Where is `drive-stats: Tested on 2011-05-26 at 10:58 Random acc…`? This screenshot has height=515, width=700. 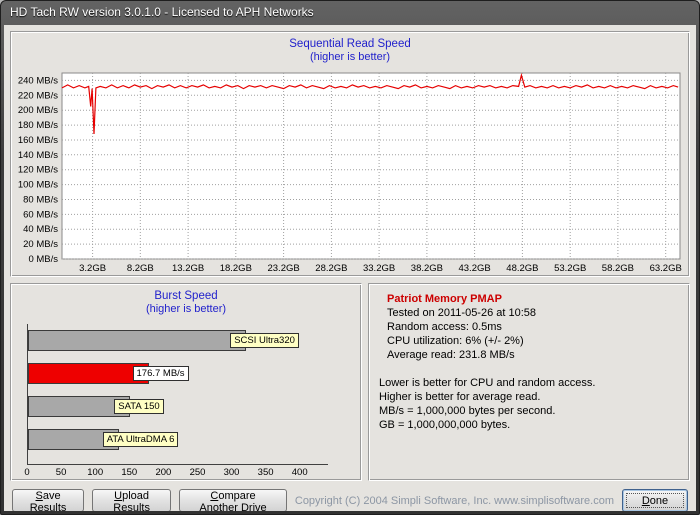 drive-stats: Tested on 2011-05-26 at 10:58 Random acc… is located at coordinates (533, 334).